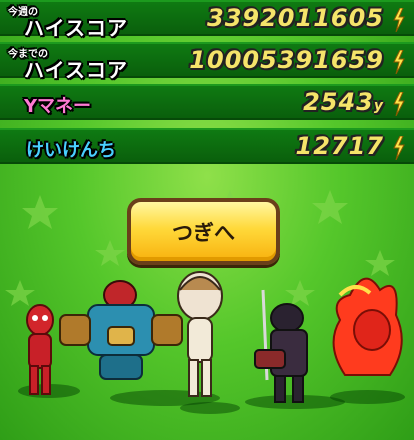 This screenshot has width=414, height=440. What do you see at coordinates (286, 60) in the screenshot?
I see `alltime-high-score-value: 10005391659` at bounding box center [286, 60].